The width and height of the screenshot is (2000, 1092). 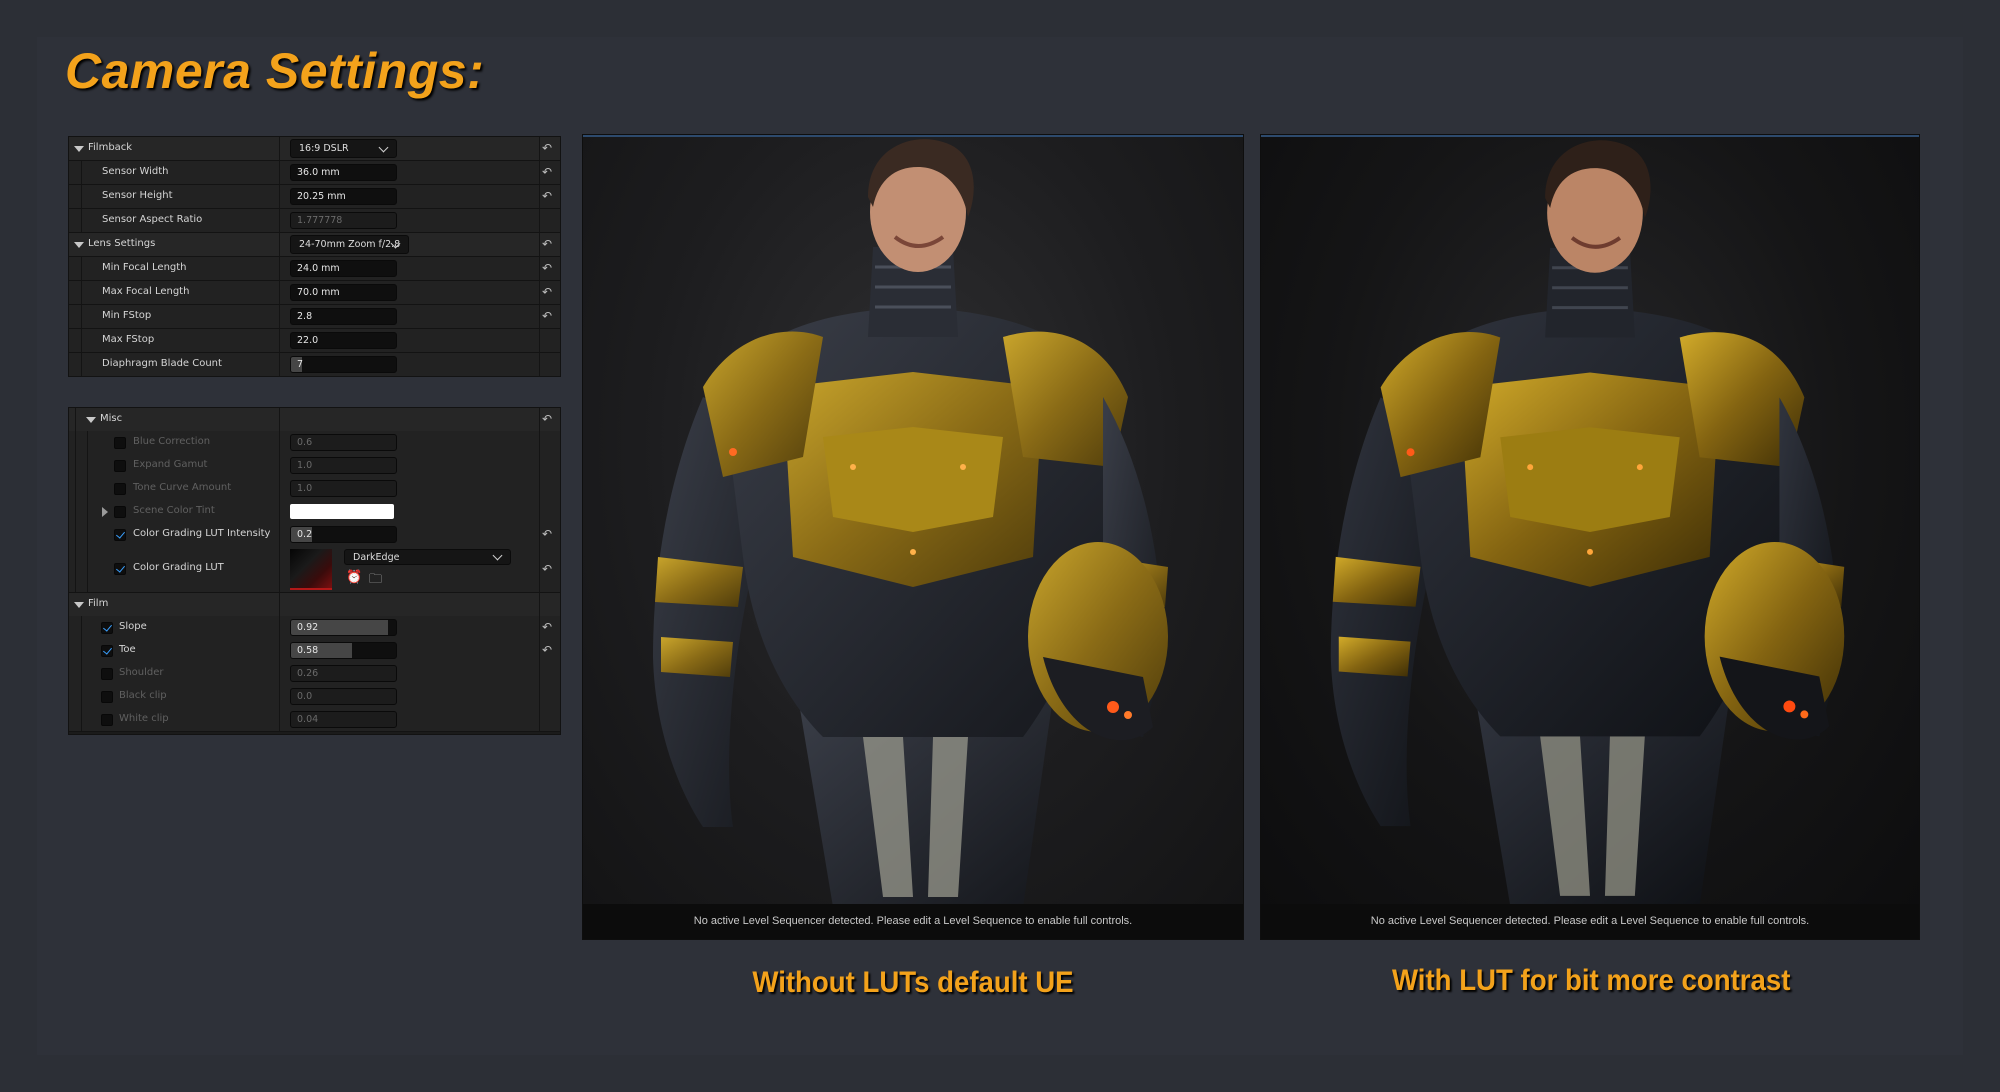 What do you see at coordinates (375, 581) in the screenshot?
I see `find-in-content-icon: 🗀` at bounding box center [375, 581].